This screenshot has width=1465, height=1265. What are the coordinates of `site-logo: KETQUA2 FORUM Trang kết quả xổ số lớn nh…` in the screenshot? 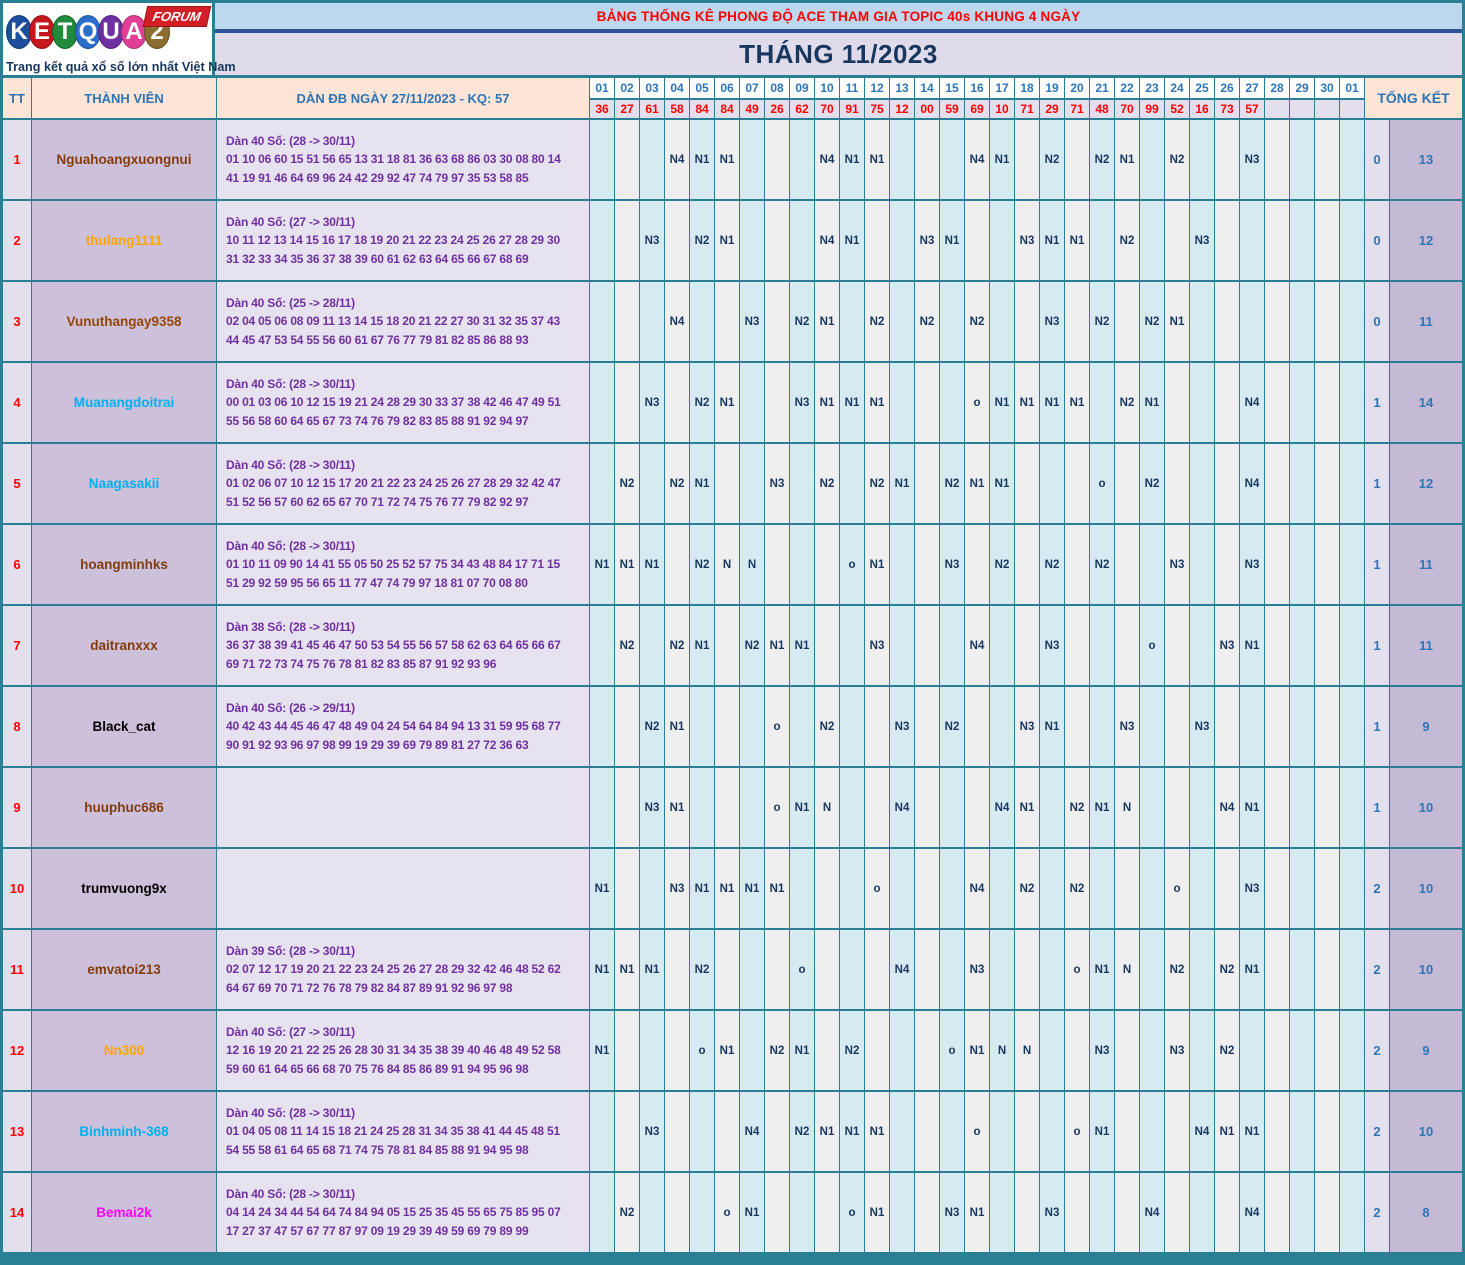 It's located at (119, 39).